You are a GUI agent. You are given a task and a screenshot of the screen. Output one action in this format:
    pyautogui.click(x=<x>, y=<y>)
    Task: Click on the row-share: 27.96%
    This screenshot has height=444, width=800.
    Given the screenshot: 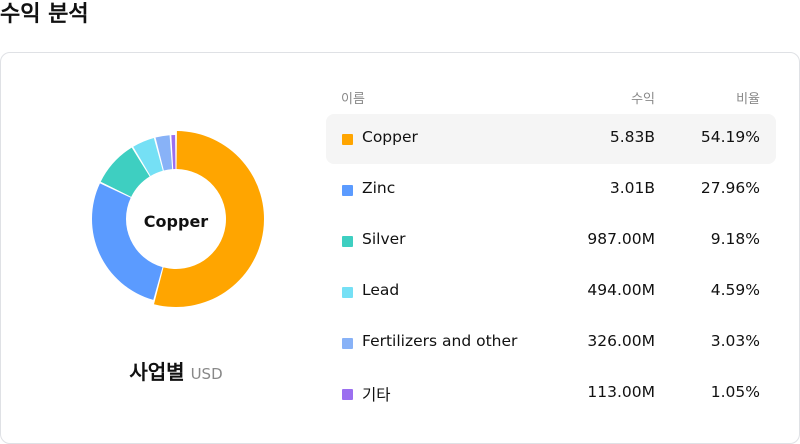 What is the action you would take?
    pyautogui.click(x=730, y=188)
    